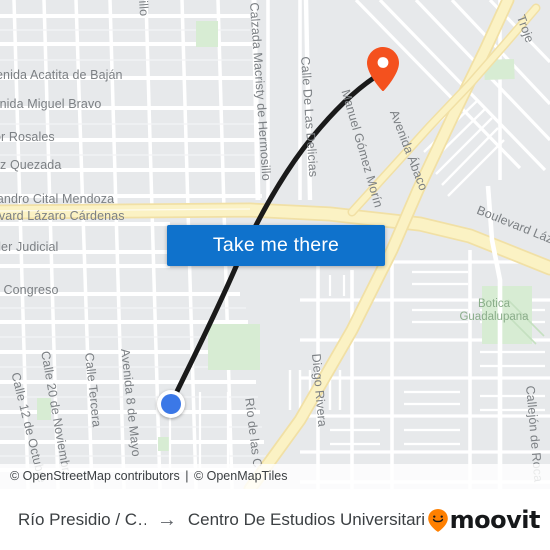  What do you see at coordinates (494, 310) in the screenshot?
I see `poi-label: Botica Guadalupana` at bounding box center [494, 310].